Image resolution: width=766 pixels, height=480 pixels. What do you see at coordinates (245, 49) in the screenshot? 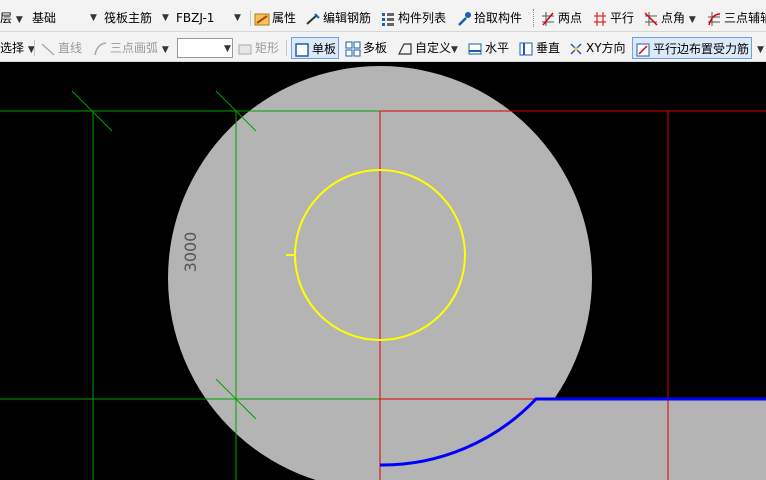
I see `rectangle-icon` at bounding box center [245, 49].